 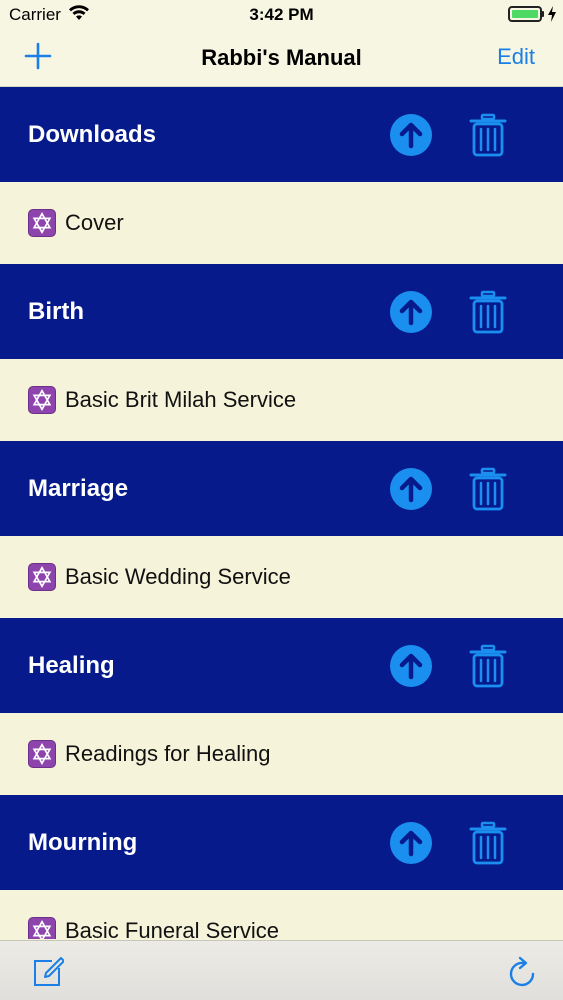 What do you see at coordinates (56, 311) in the screenshot?
I see `section-title: Birth` at bounding box center [56, 311].